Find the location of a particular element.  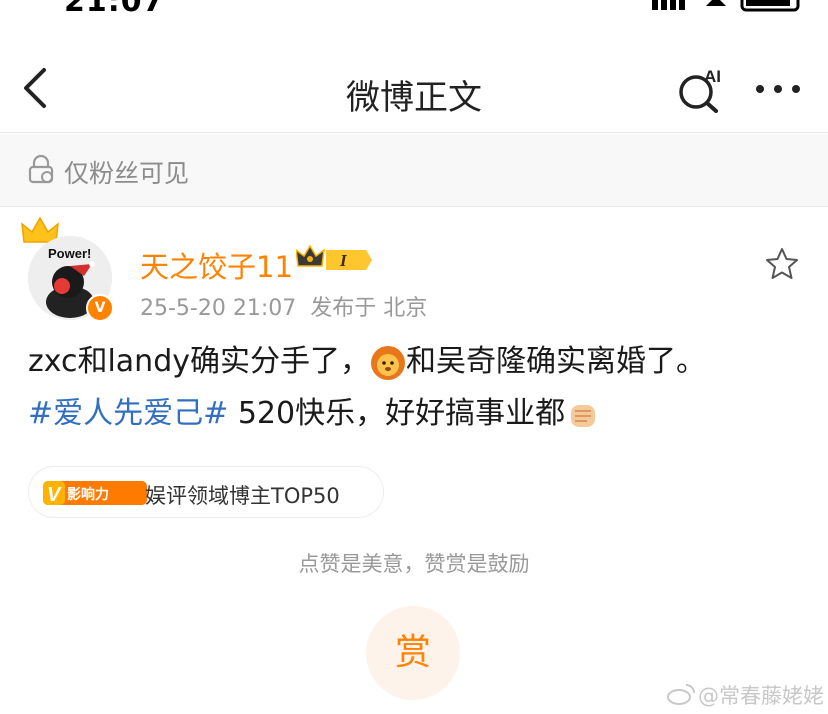

status-bar: 21:07 is located at coordinates (414, 7).